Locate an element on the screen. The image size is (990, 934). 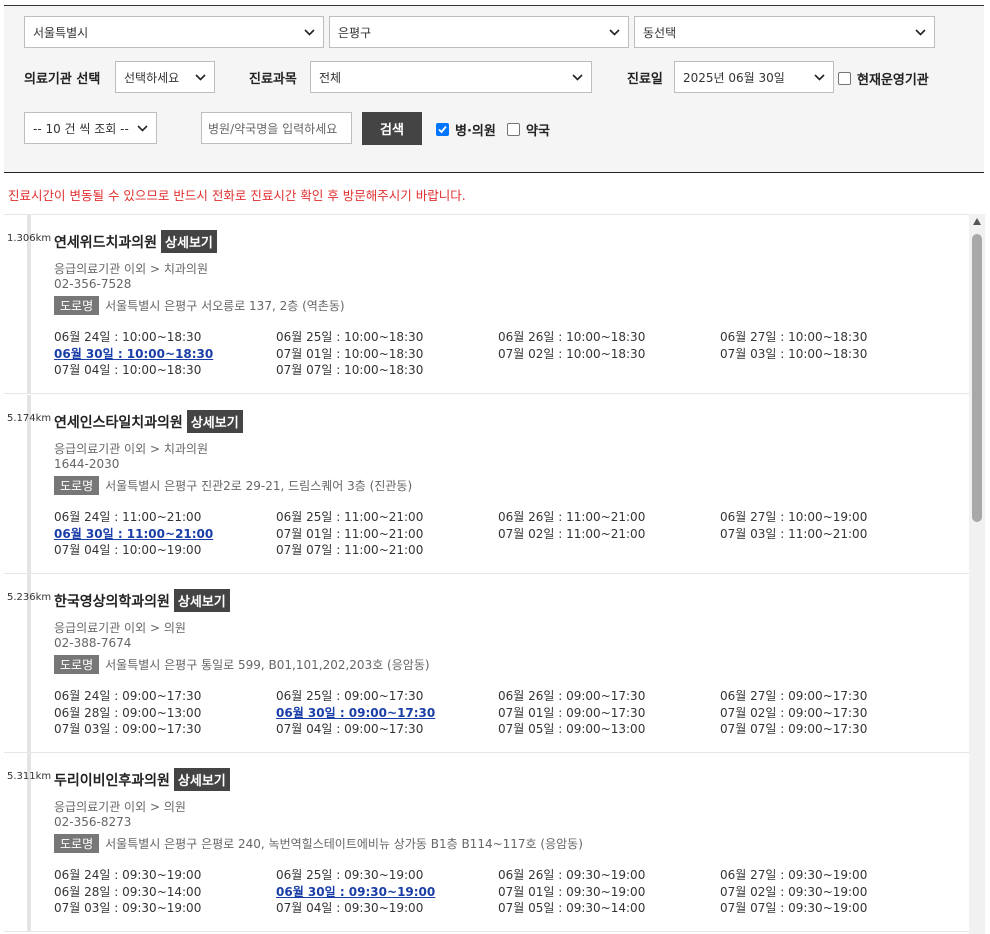
schedule-entry: 07월 04일 : 09:30~19:00 is located at coordinates (350, 908).